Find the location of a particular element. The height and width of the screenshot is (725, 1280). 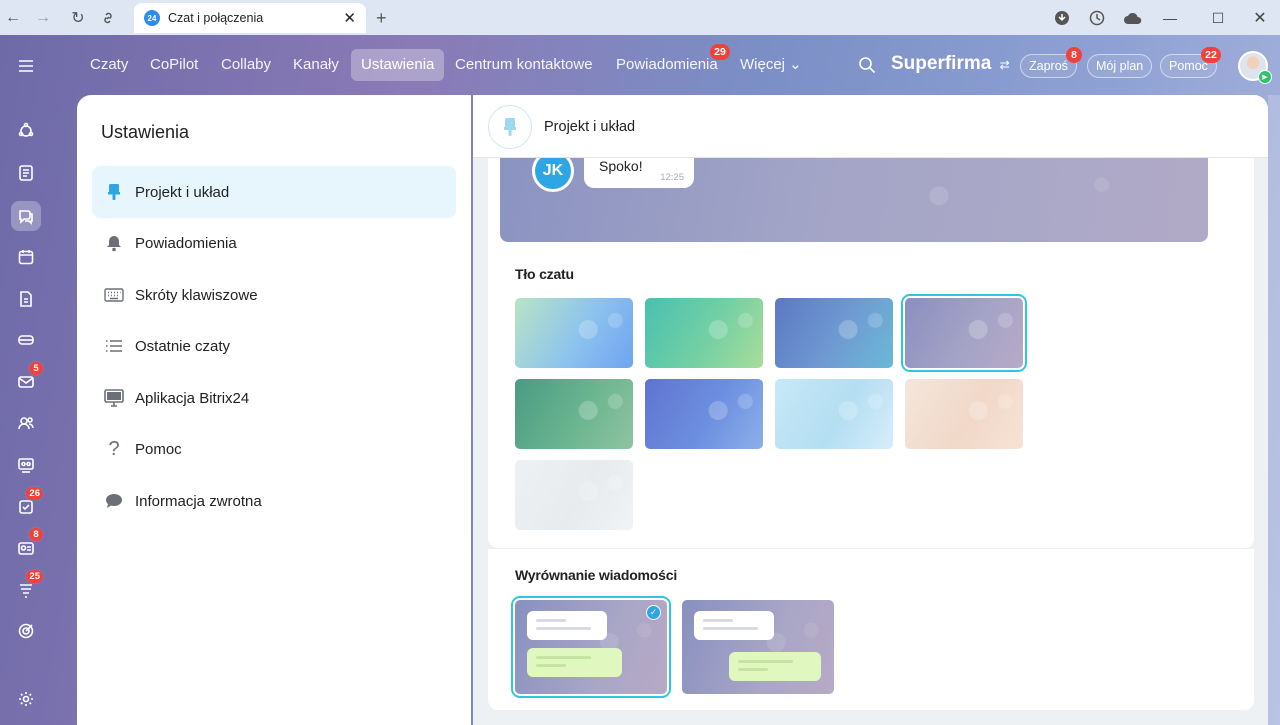

link-icon is located at coordinates (108, 18).